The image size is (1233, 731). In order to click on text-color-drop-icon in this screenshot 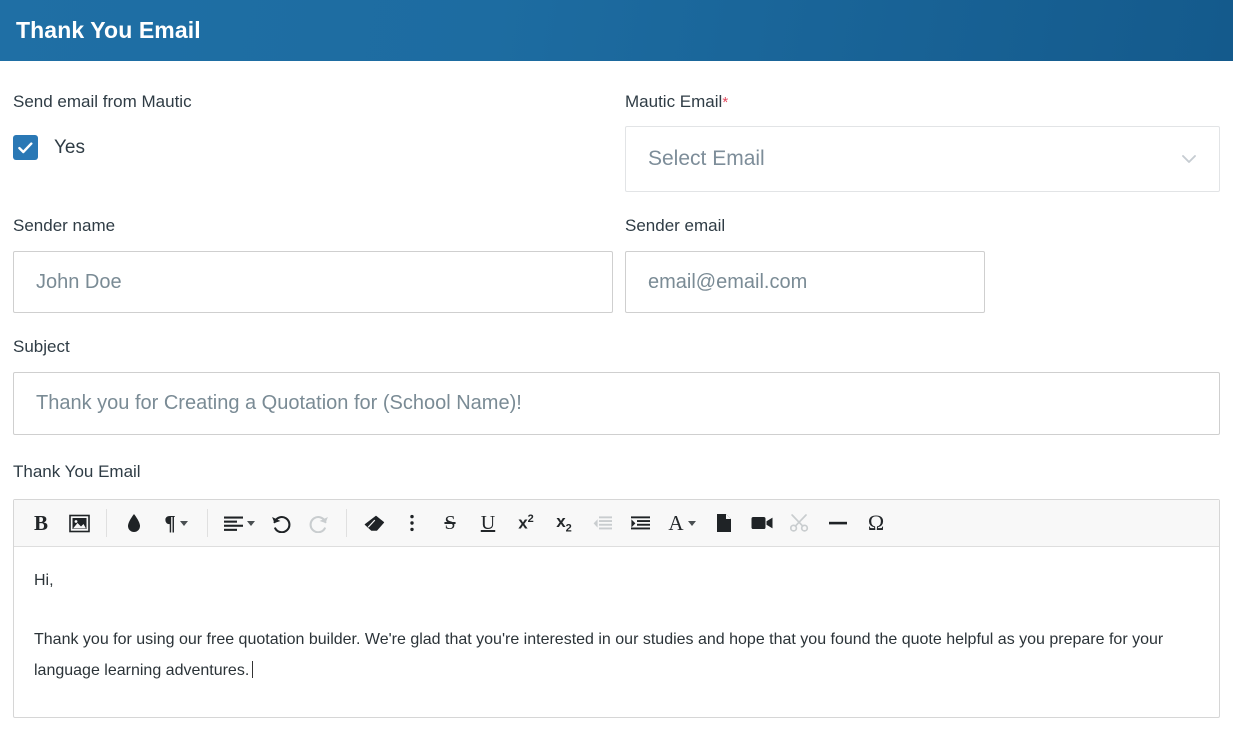, I will do `click(134, 523)`.